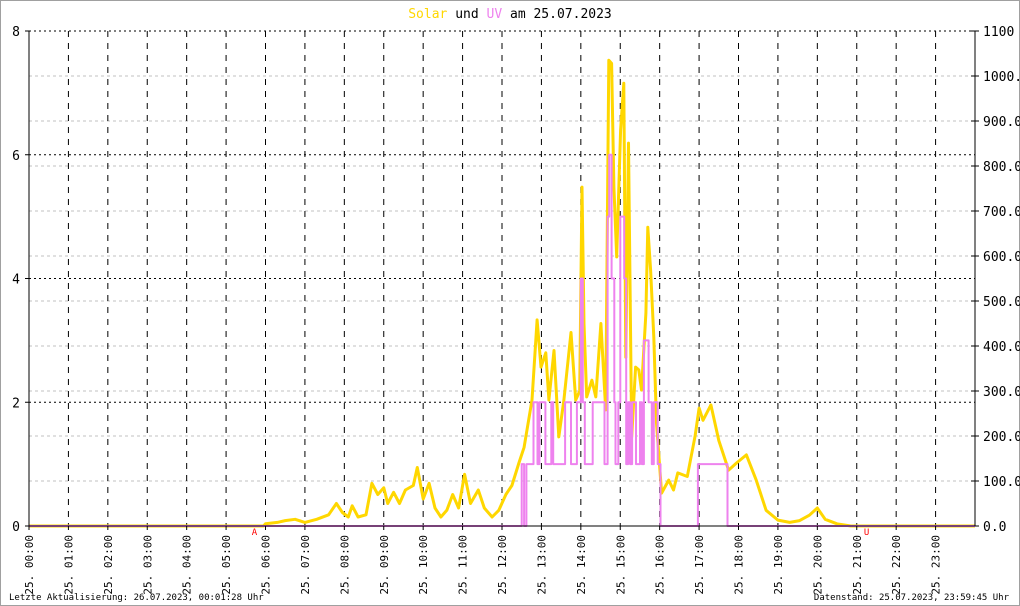  What do you see at coordinates (1001, 77) in the screenshot?
I see `right-tick-label: 1000.0` at bounding box center [1001, 77].